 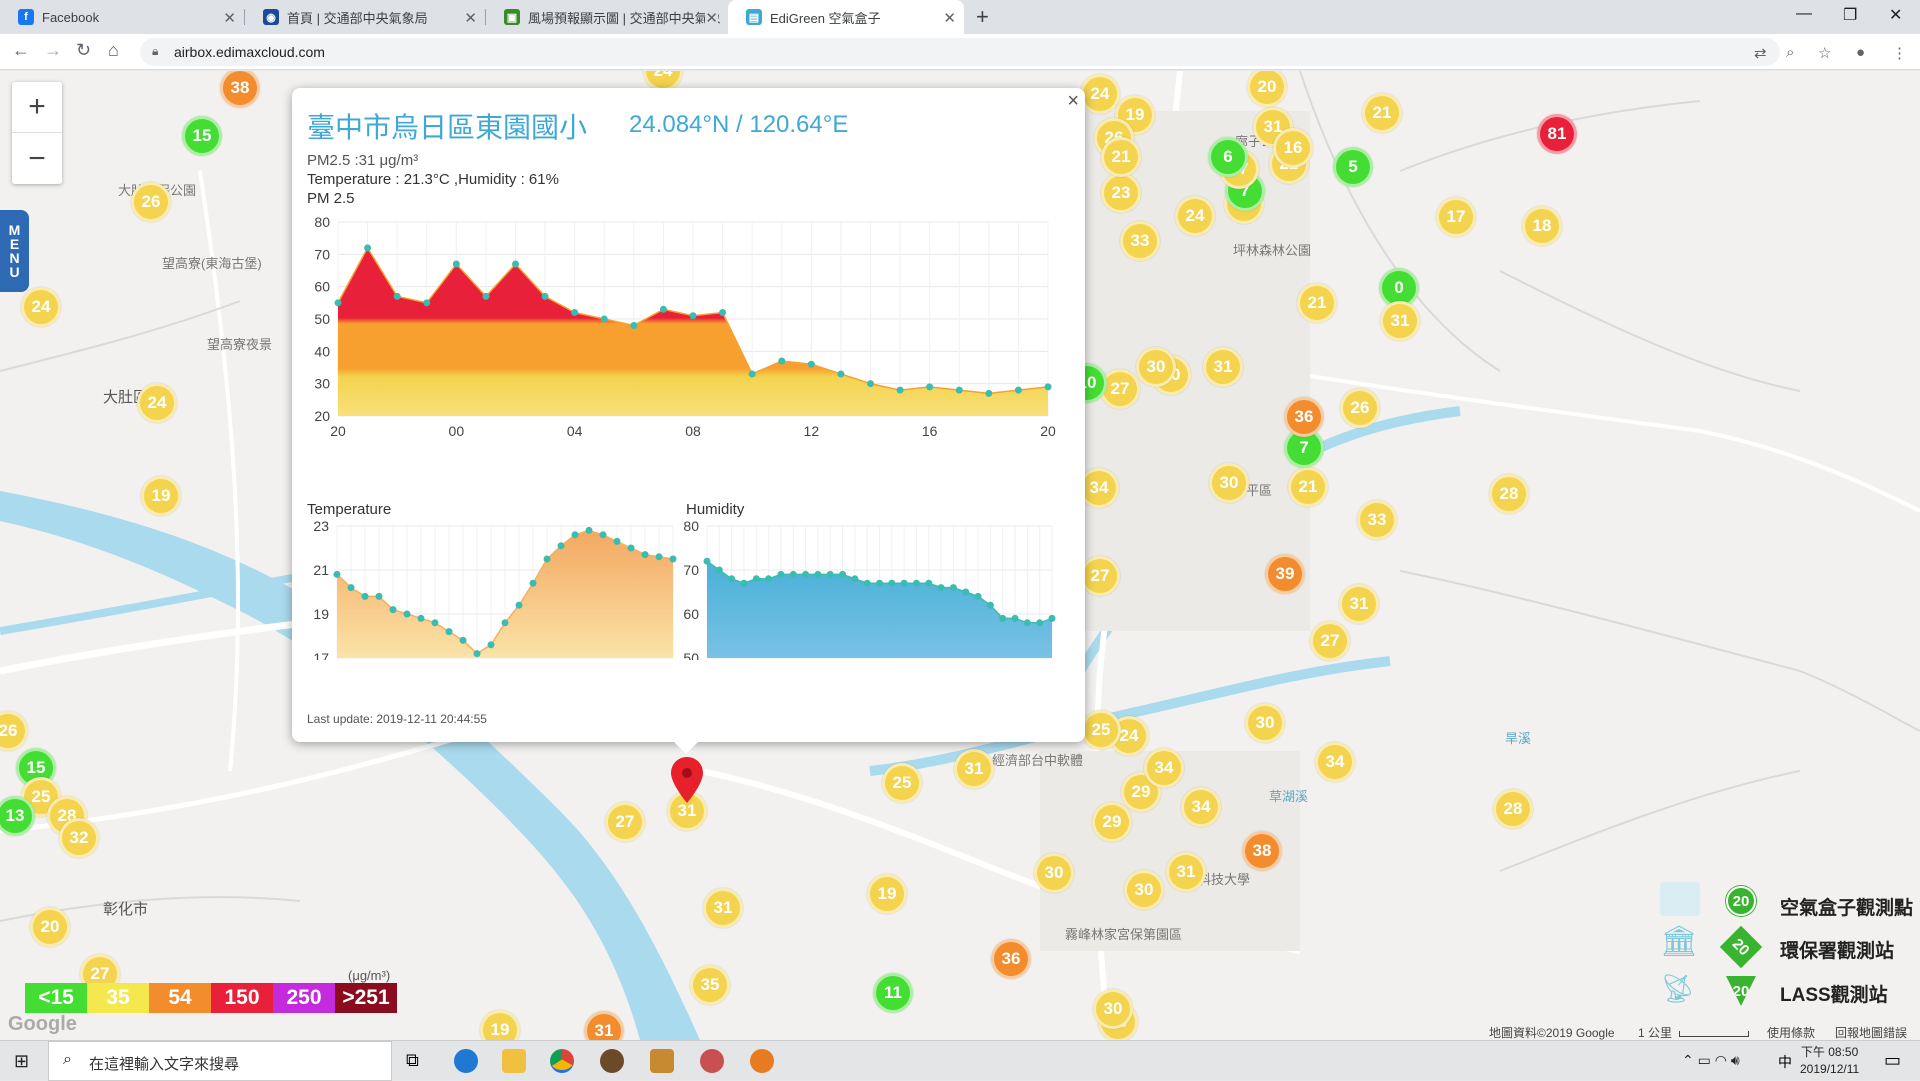 What do you see at coordinates (762, 1061) in the screenshot?
I see `blender-icon` at bounding box center [762, 1061].